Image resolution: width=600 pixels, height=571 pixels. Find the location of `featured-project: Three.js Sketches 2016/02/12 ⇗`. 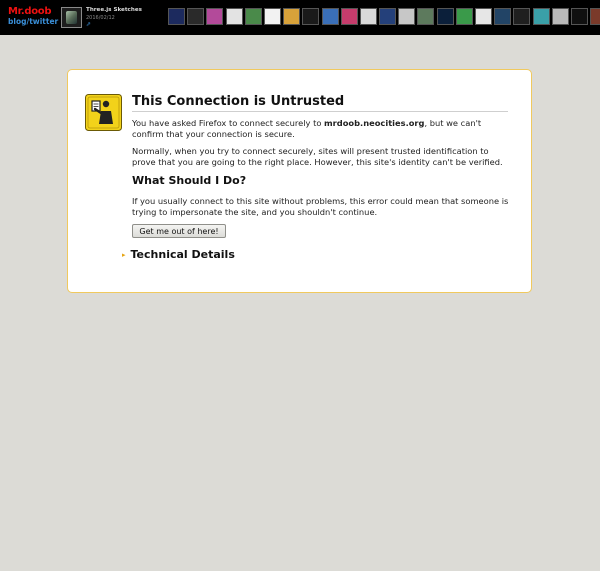

featured-project: Three.js Sketches 2016/02/12 ⇗ is located at coordinates (113, 18).